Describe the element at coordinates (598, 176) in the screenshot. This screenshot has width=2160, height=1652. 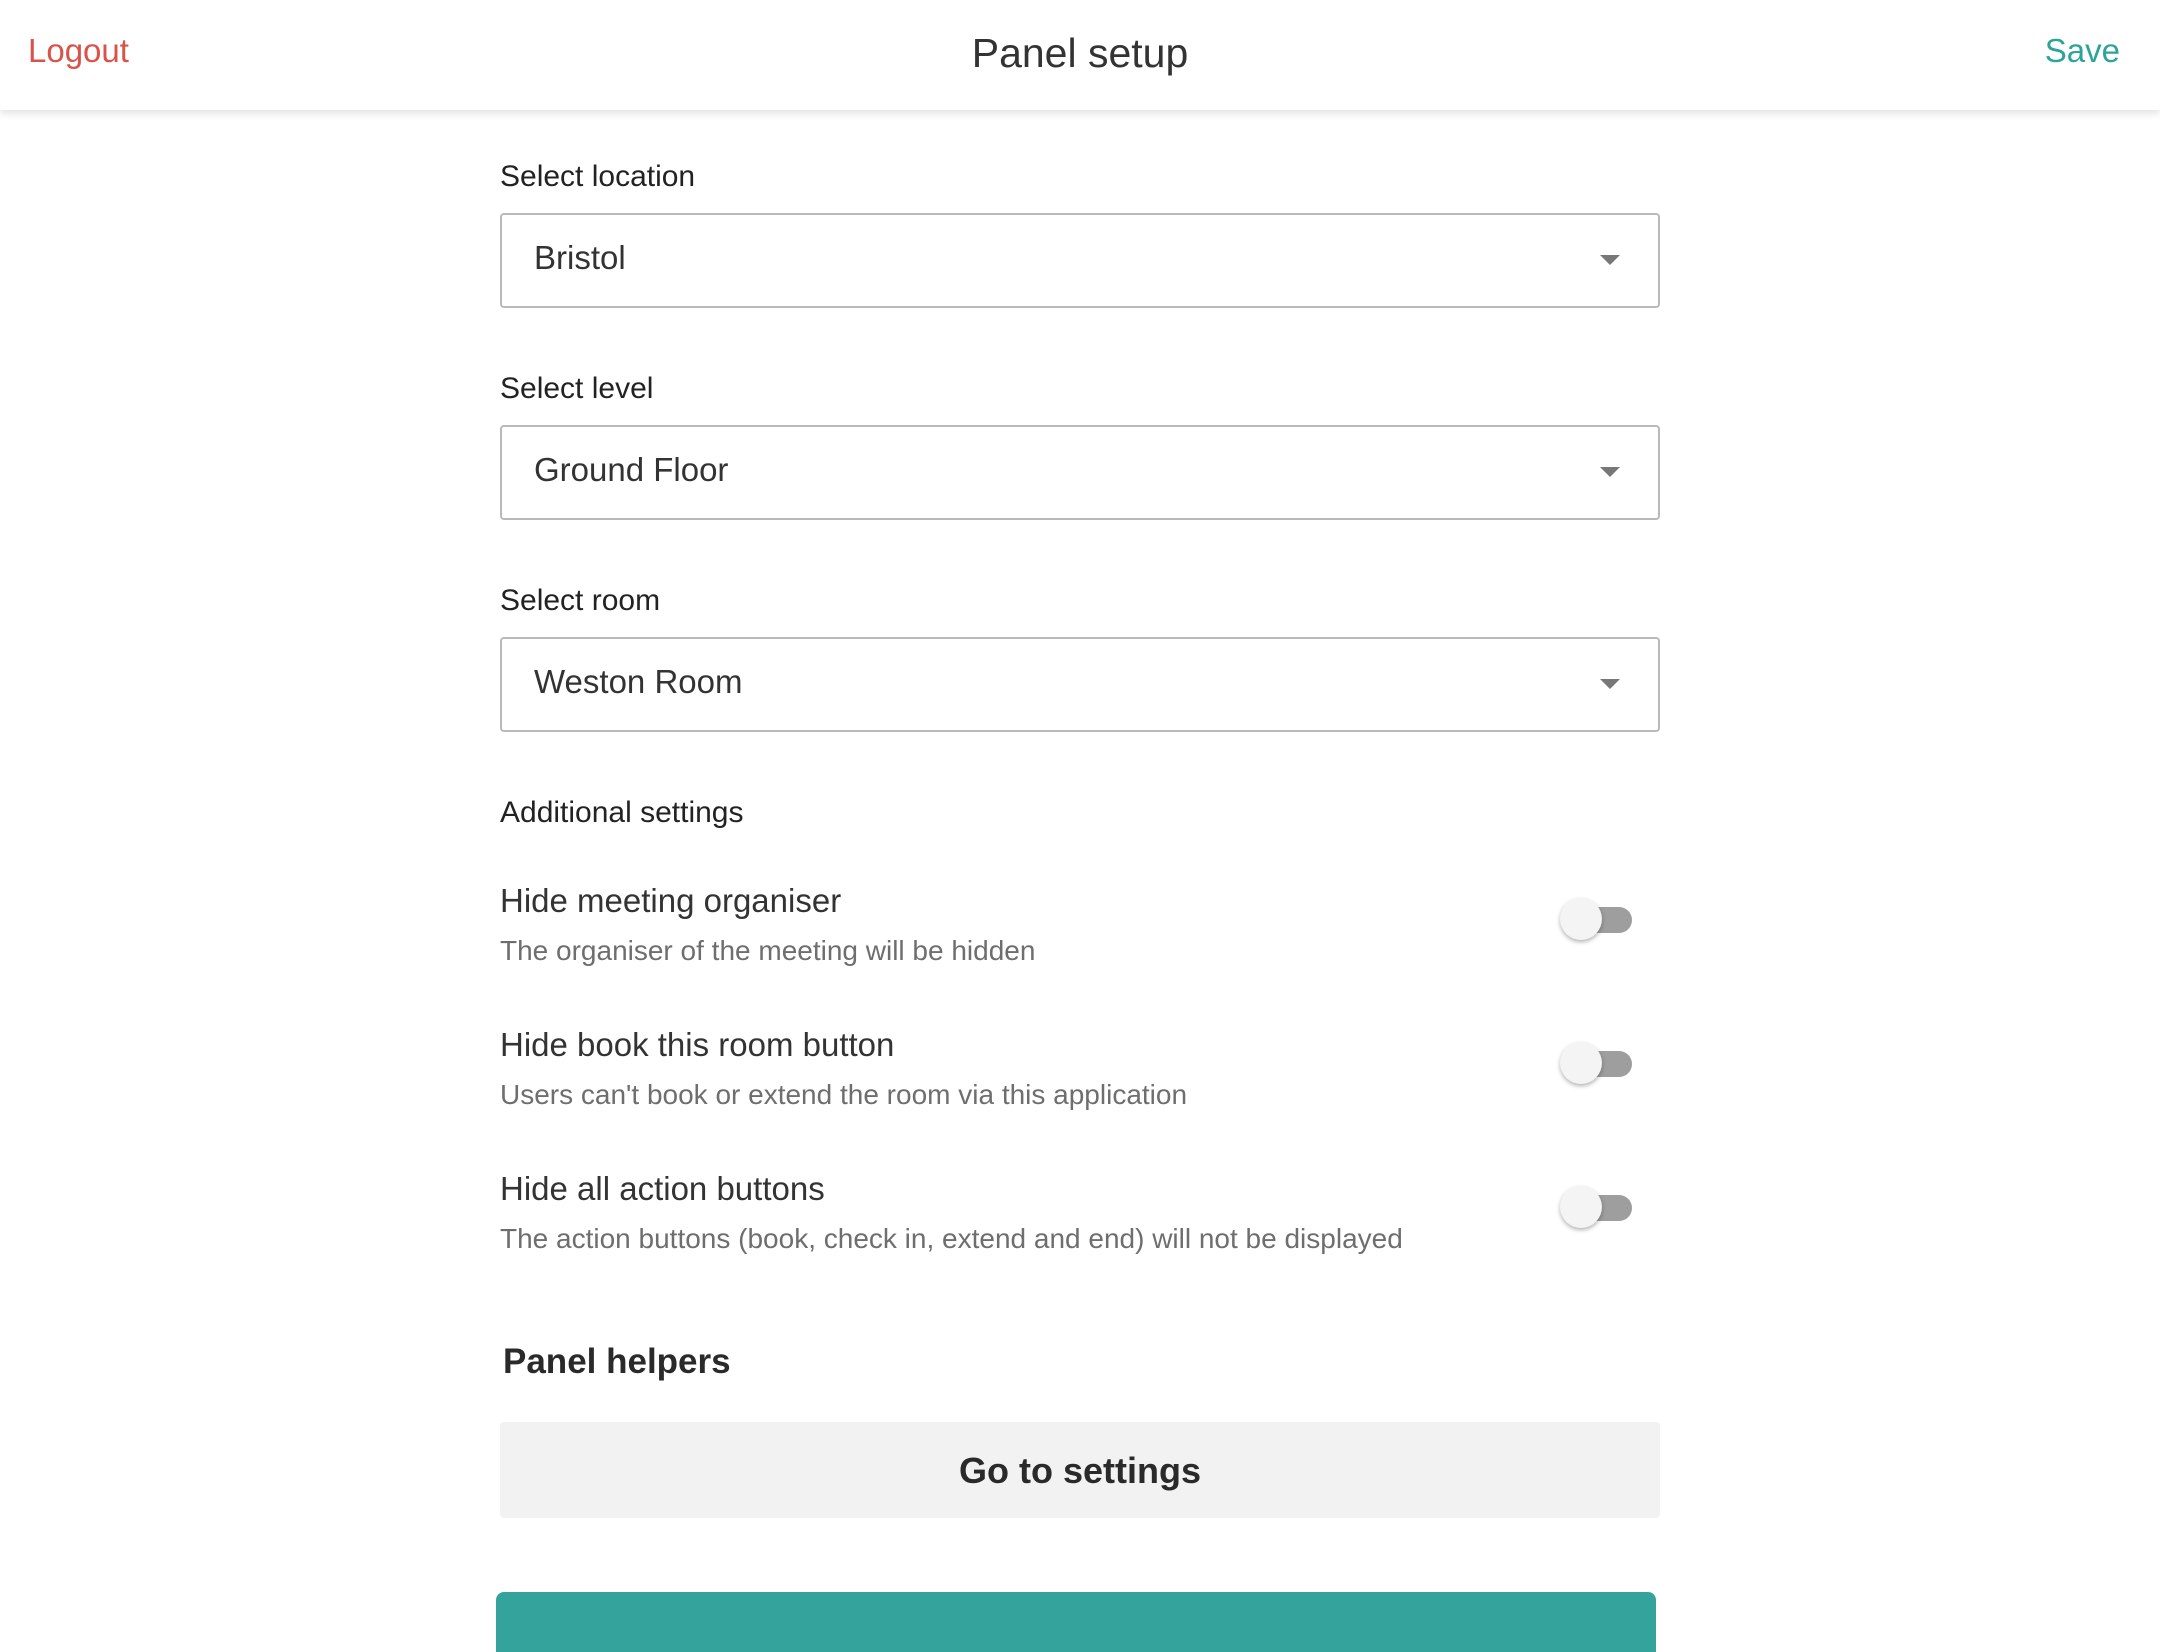
I see `location-label: Select location` at that location.